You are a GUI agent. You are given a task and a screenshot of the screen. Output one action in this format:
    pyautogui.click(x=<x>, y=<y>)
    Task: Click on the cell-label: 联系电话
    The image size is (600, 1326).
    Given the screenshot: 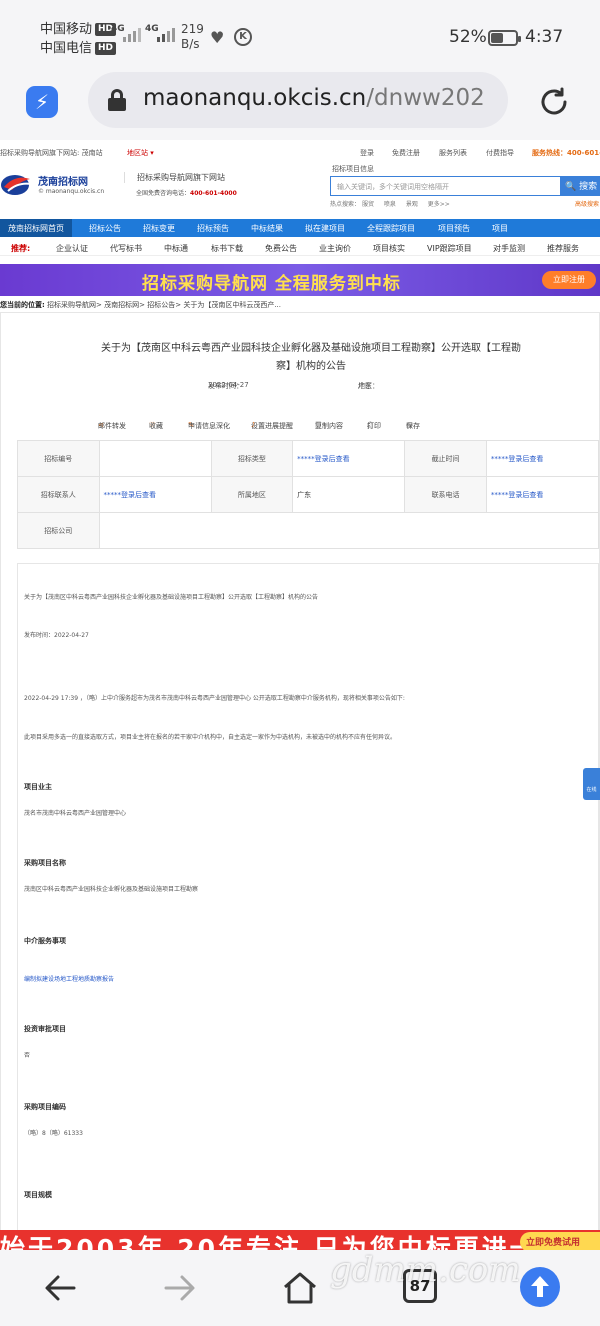 What is the action you would take?
    pyautogui.click(x=445, y=494)
    